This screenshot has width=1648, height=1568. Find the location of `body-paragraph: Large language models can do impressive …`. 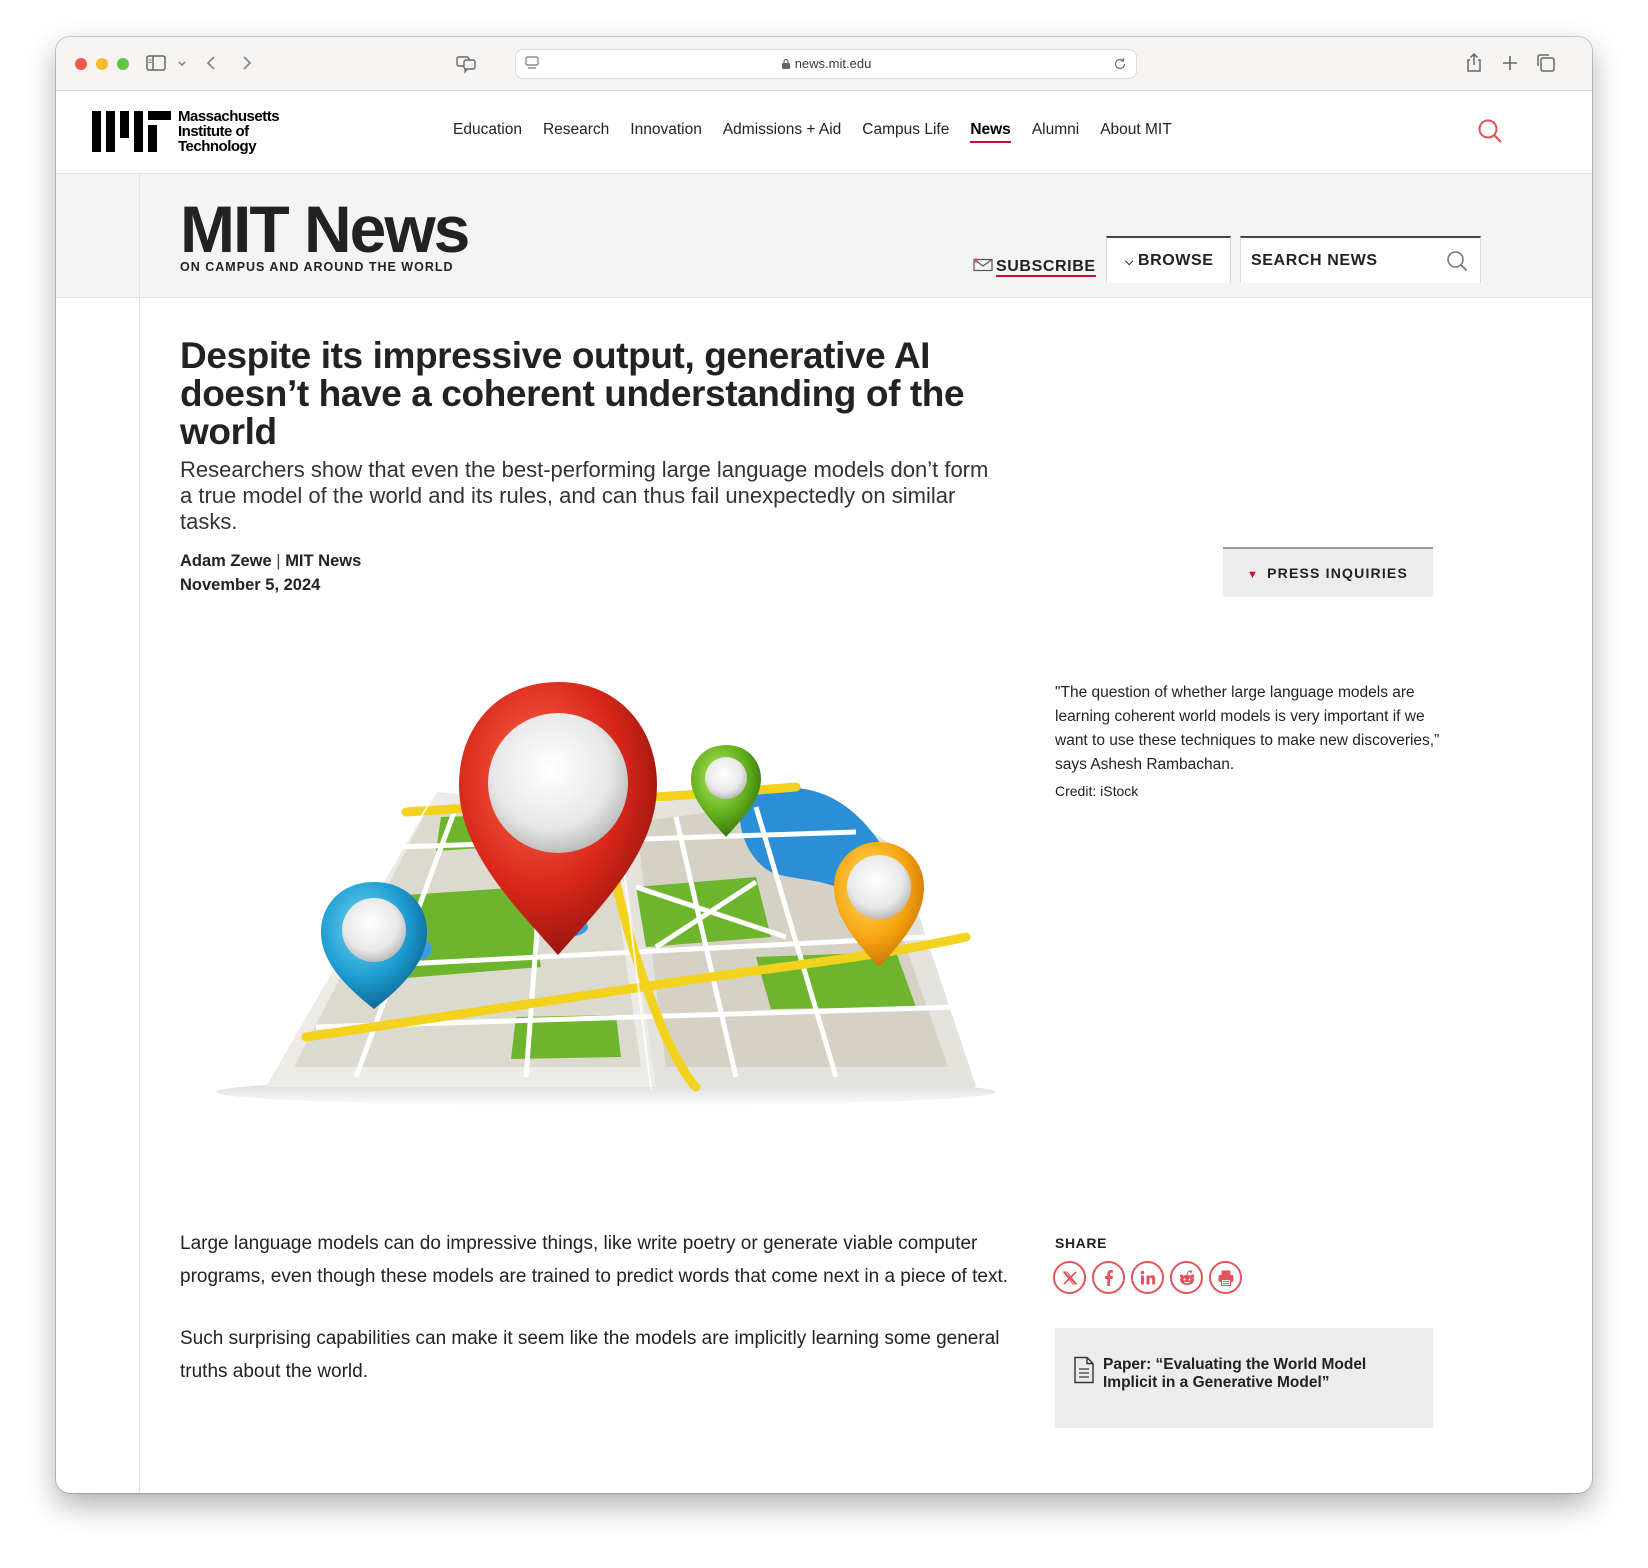

body-paragraph: Large language models can do impressive … is located at coordinates (594, 1260).